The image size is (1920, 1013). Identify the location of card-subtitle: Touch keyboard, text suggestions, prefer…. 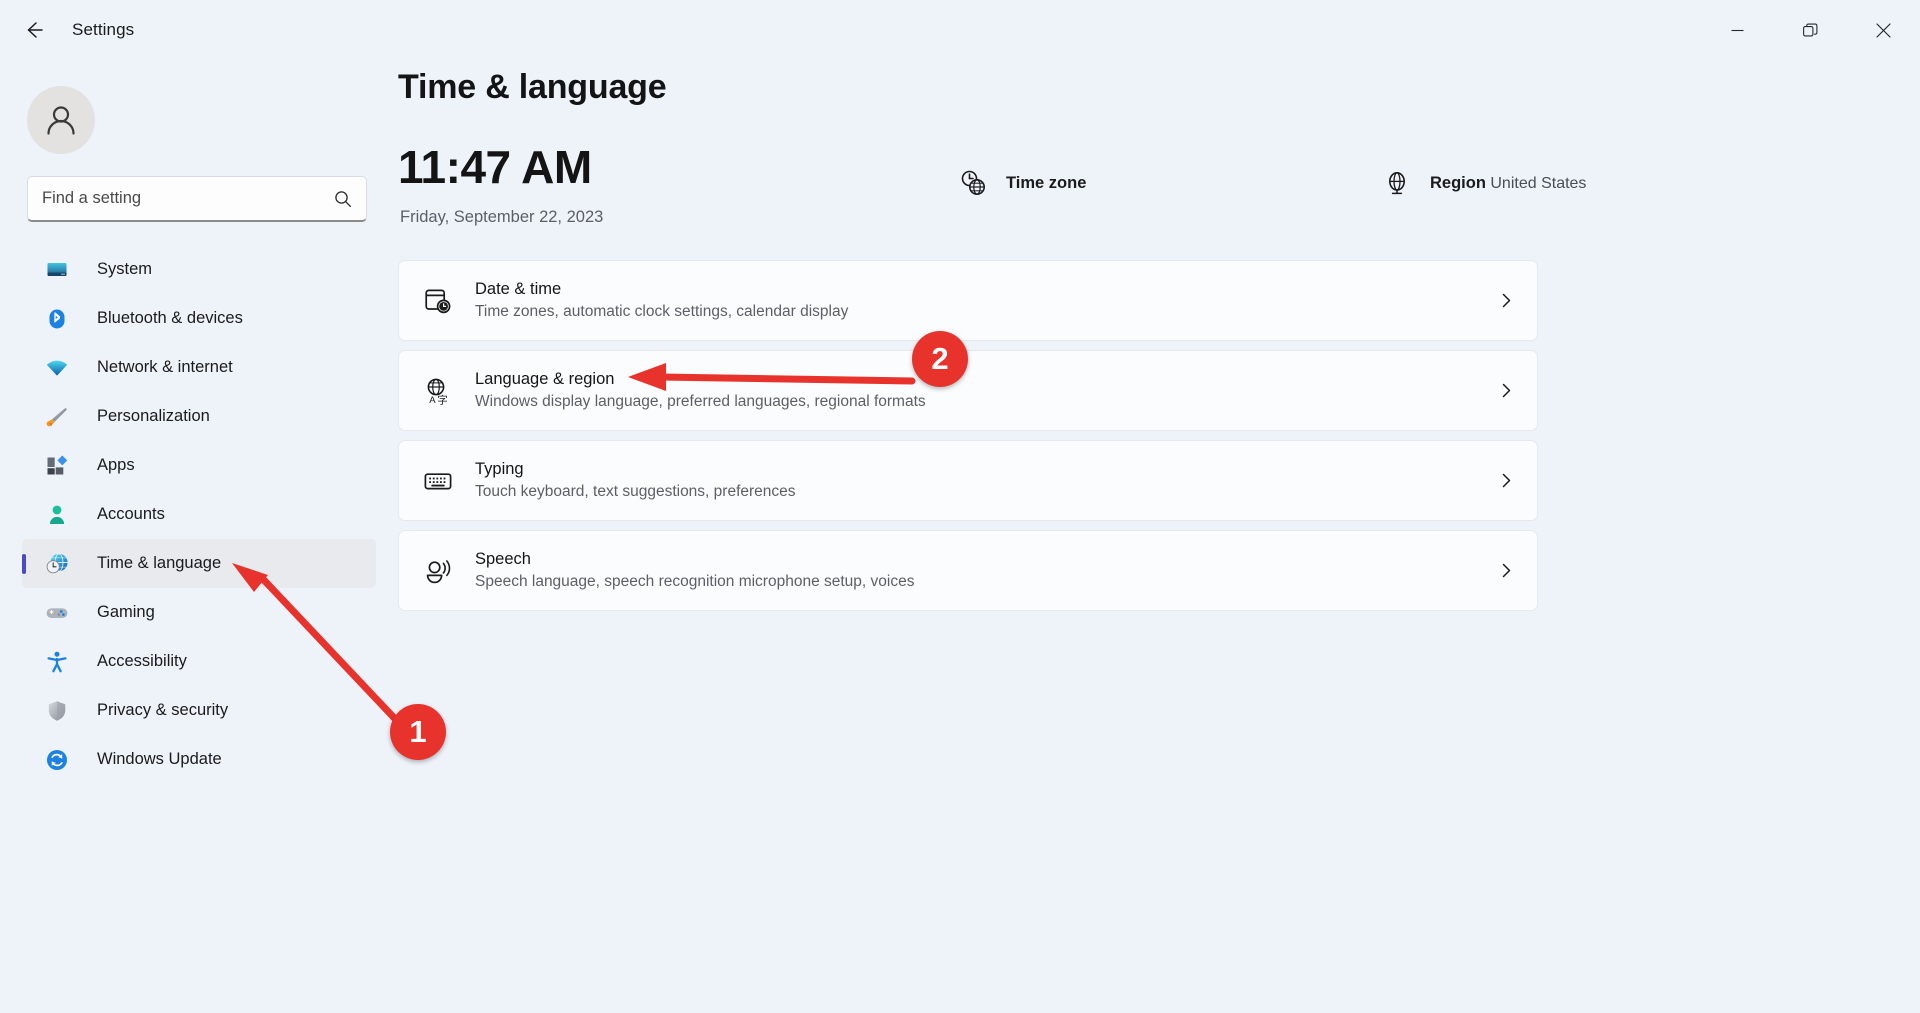
(635, 491).